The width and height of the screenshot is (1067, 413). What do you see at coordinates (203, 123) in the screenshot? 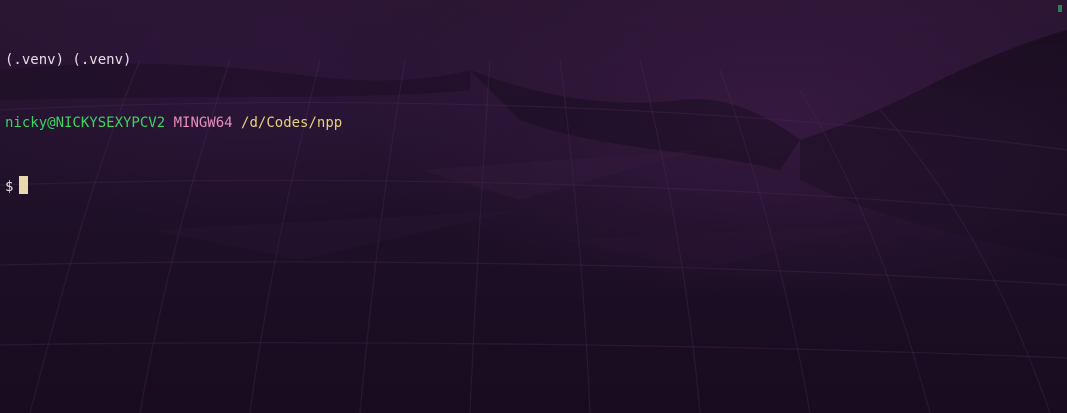
I see `system-name: MINGW64` at bounding box center [203, 123].